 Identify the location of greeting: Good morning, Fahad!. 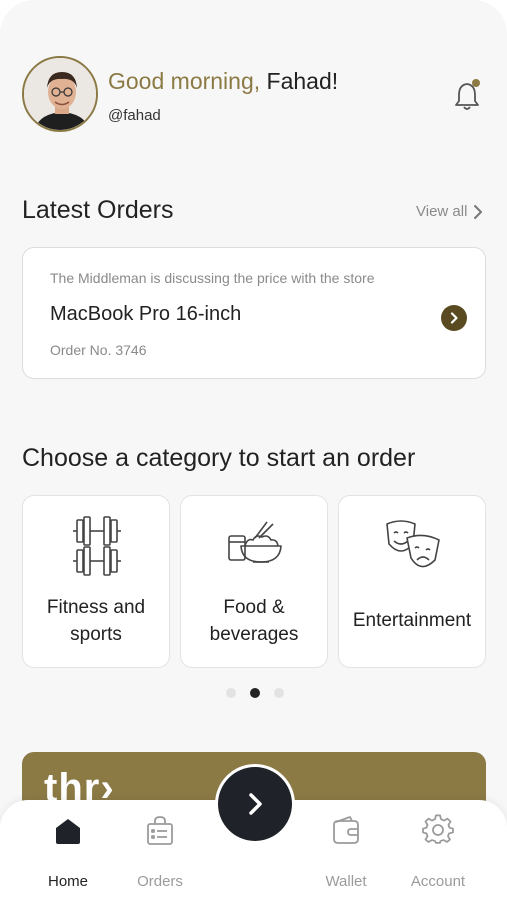
(223, 81).